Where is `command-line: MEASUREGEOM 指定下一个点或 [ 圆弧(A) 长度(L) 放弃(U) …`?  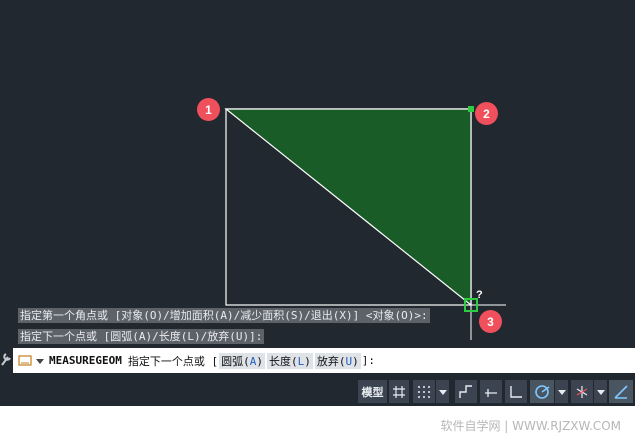 command-line: MEASUREGEOM 指定下一个点或 [ 圆弧(A) 长度(L) 放弃(U) … is located at coordinates (324, 360).